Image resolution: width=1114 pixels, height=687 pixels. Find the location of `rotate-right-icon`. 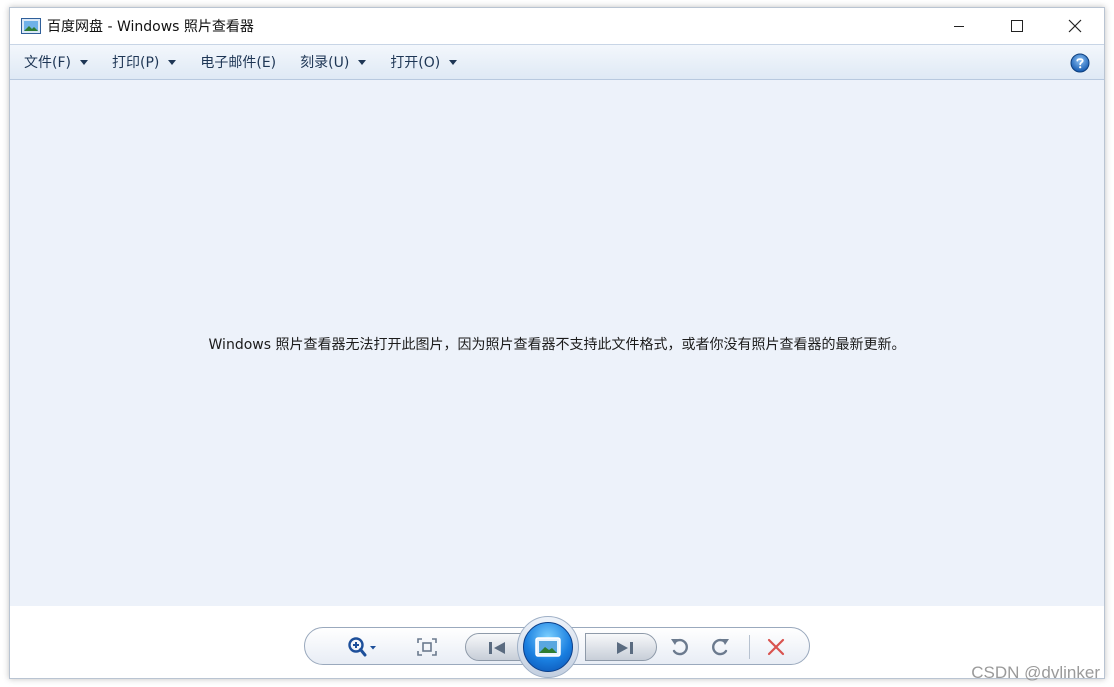

rotate-right-icon is located at coordinates (720, 647).